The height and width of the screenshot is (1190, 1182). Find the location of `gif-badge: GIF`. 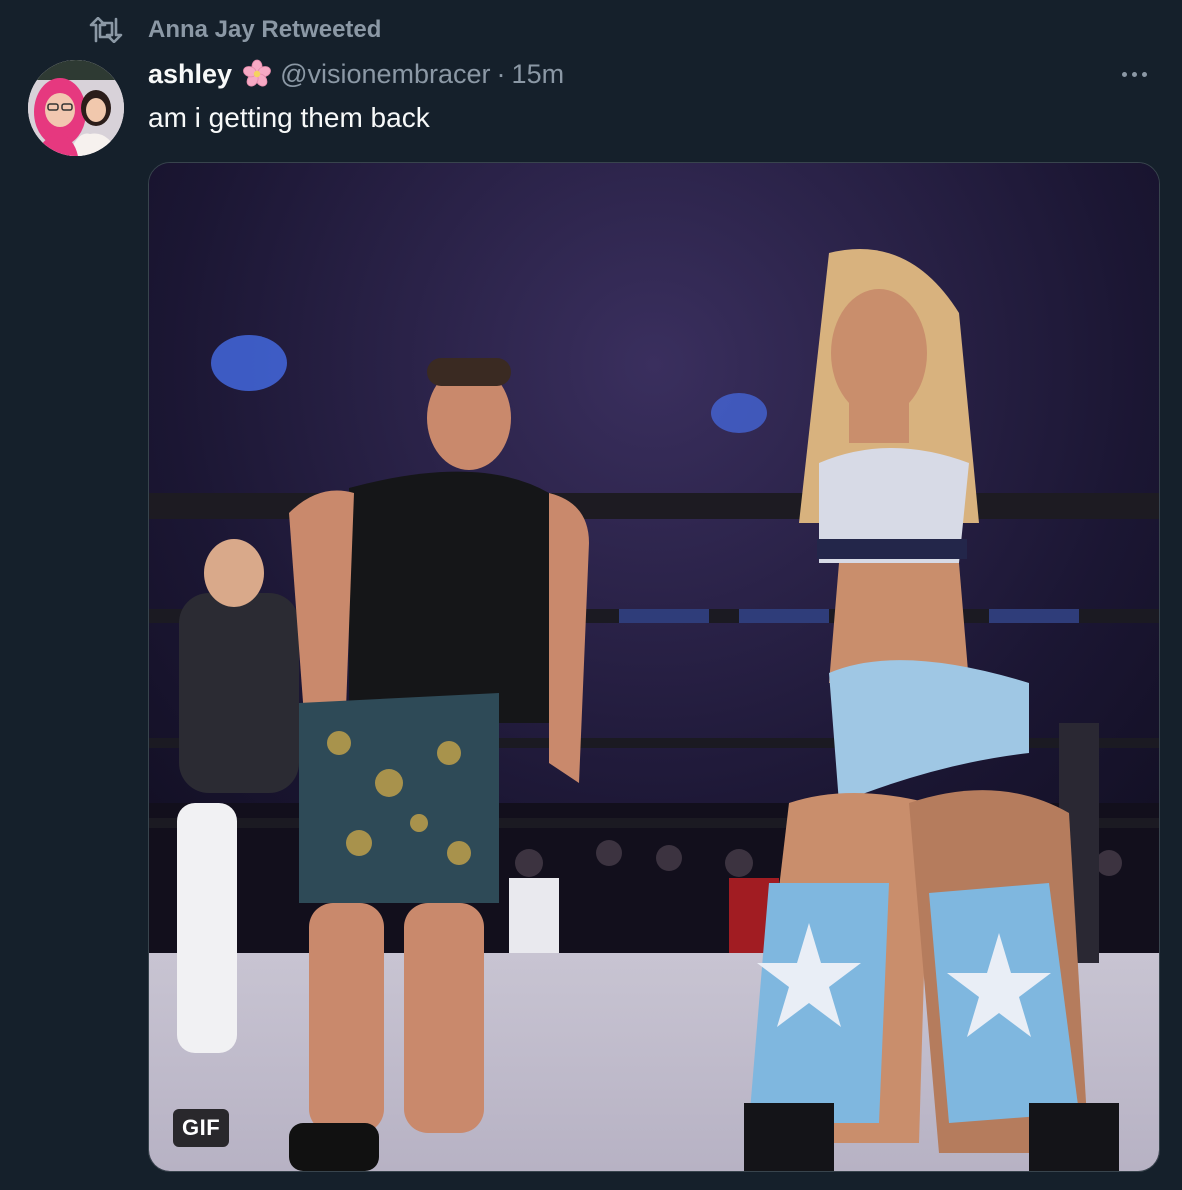

gif-badge: GIF is located at coordinates (201, 1128).